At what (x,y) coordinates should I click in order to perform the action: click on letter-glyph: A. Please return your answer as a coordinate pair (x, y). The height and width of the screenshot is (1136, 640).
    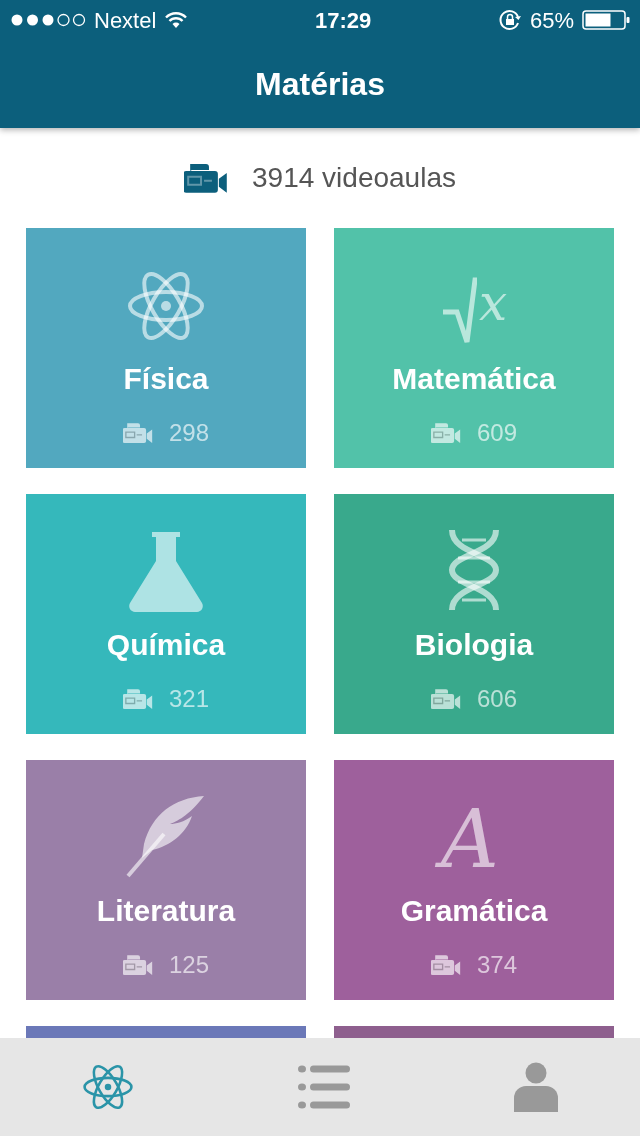
    Looking at the image, I should click on (474, 840).